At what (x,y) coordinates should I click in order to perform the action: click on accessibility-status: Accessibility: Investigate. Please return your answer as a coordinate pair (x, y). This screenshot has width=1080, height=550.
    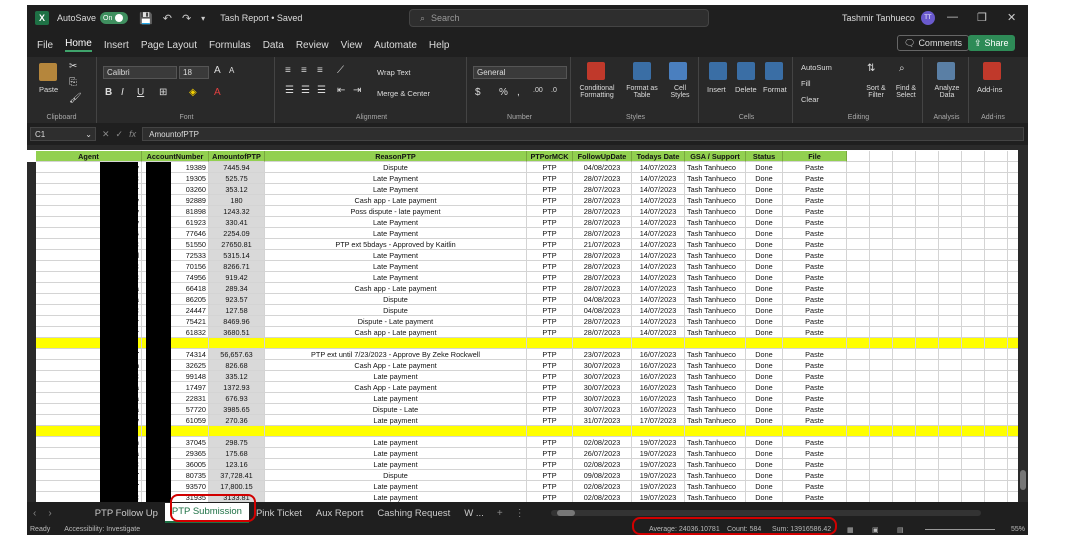
    Looking at the image, I should click on (102, 529).